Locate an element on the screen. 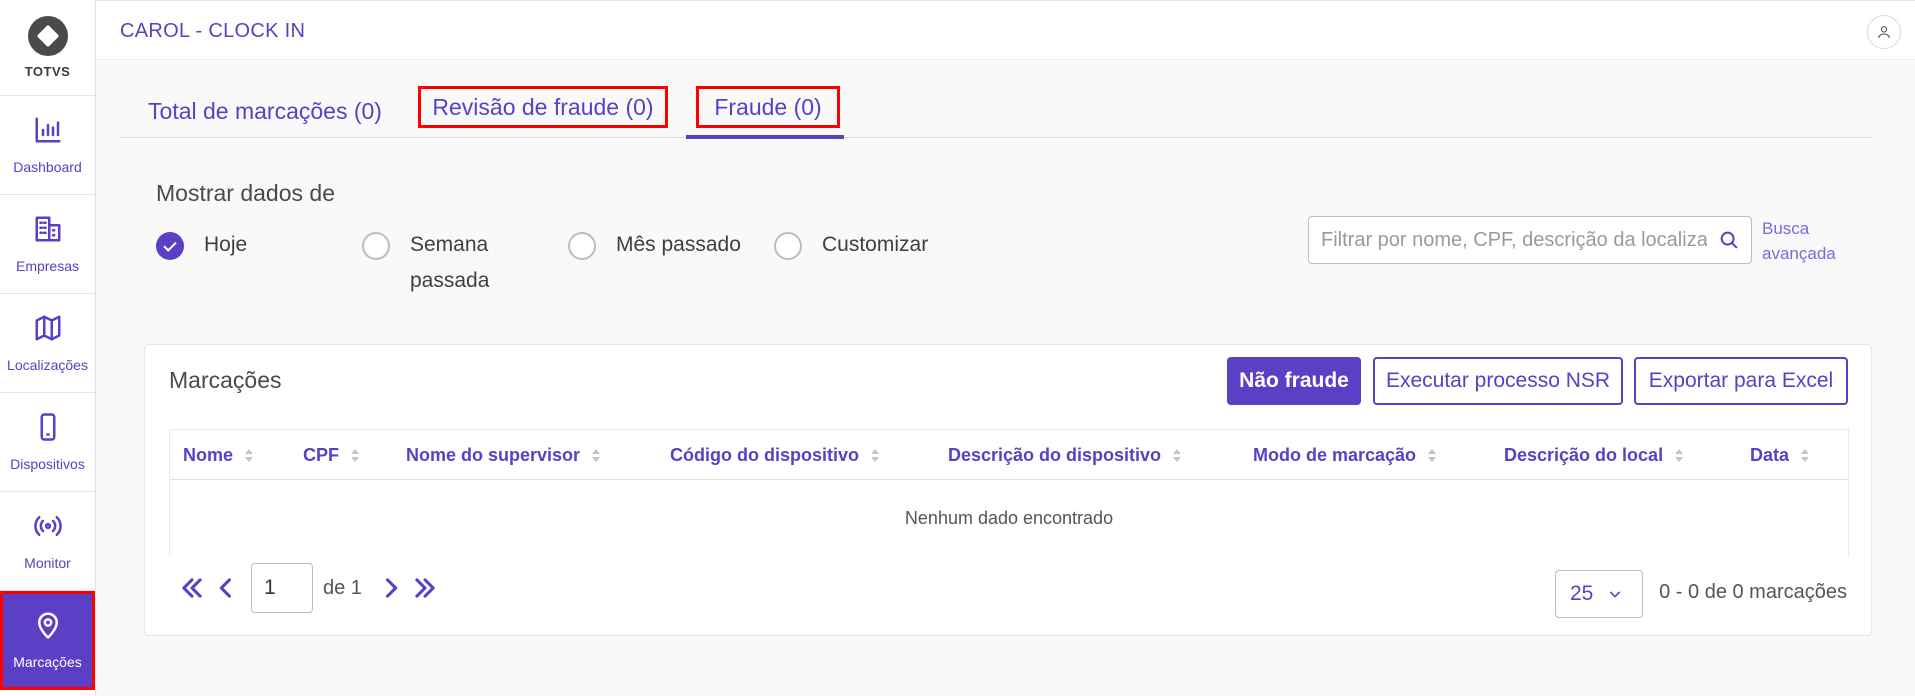 This screenshot has width=1915, height=696. column-header-modo-marcacao: Modo de marcação is located at coordinates (1345, 455).